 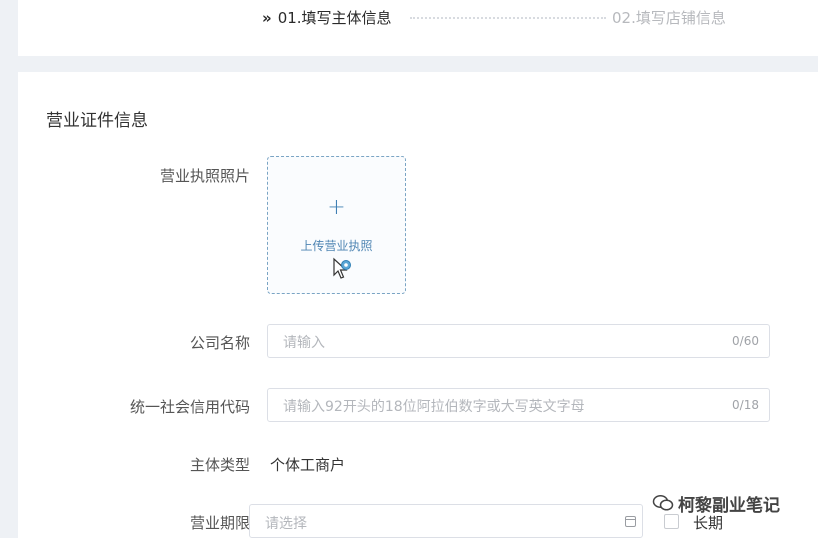 I want to click on entity-type-value: 个体工商户, so click(x=308, y=465).